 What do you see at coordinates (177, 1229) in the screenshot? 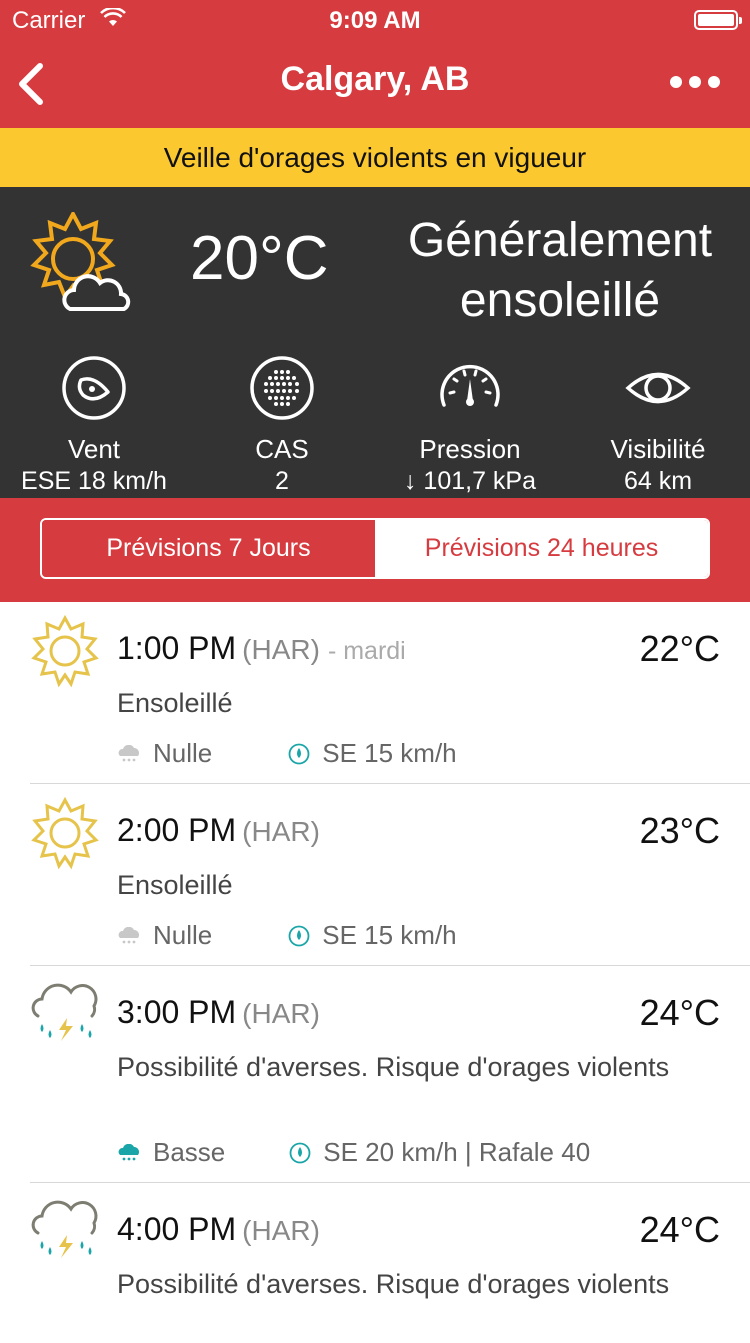
I see `forecast-time: 4:00 PM` at bounding box center [177, 1229].